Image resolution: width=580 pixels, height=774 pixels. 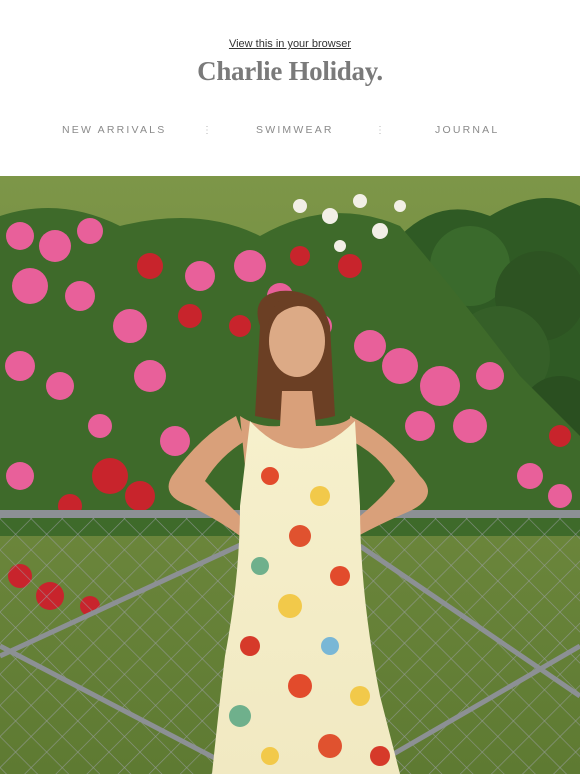 I want to click on main-nav: NEW ARRIVALS ⋮ SWIMWEAR ⋮ JOURNAL, so click(x=290, y=132).